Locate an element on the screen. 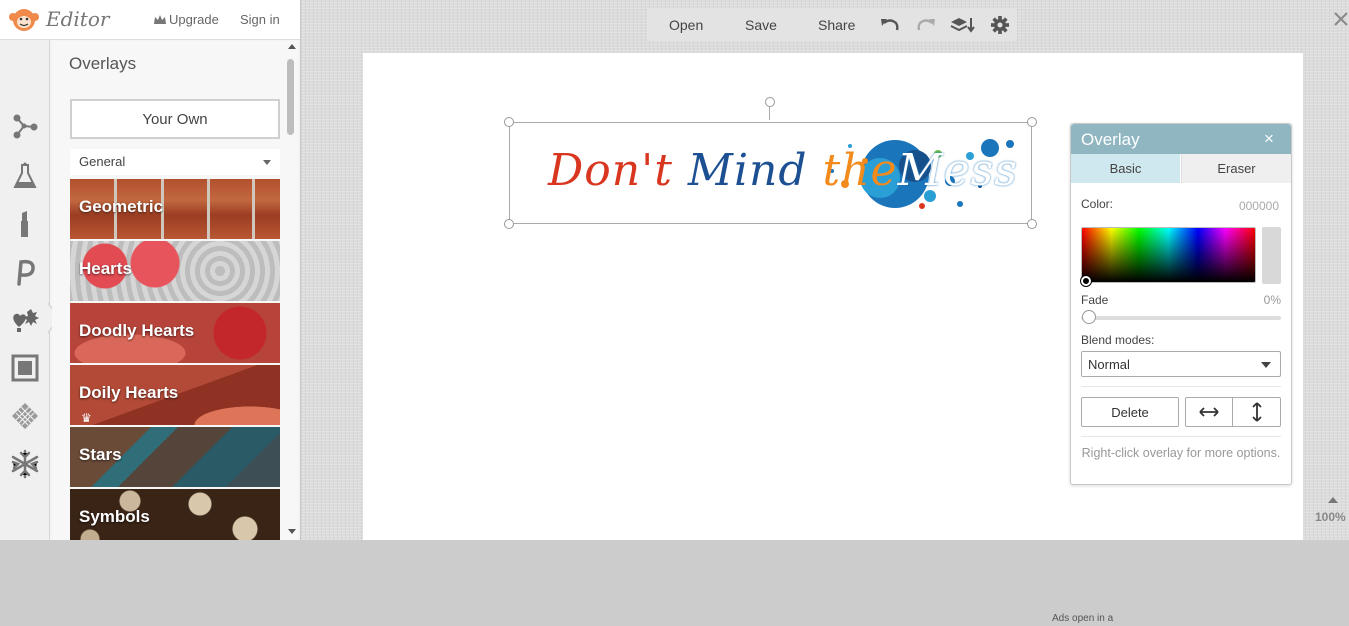 This screenshot has height=626, width=1349. fade-slider-knob is located at coordinates (1089, 317).